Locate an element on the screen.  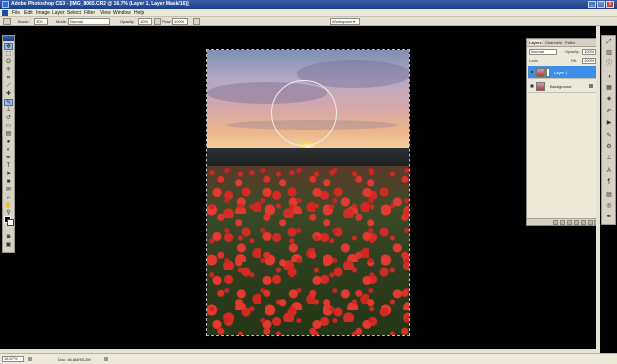
shape-tool-icon: ■ is located at coordinates (8, 182).